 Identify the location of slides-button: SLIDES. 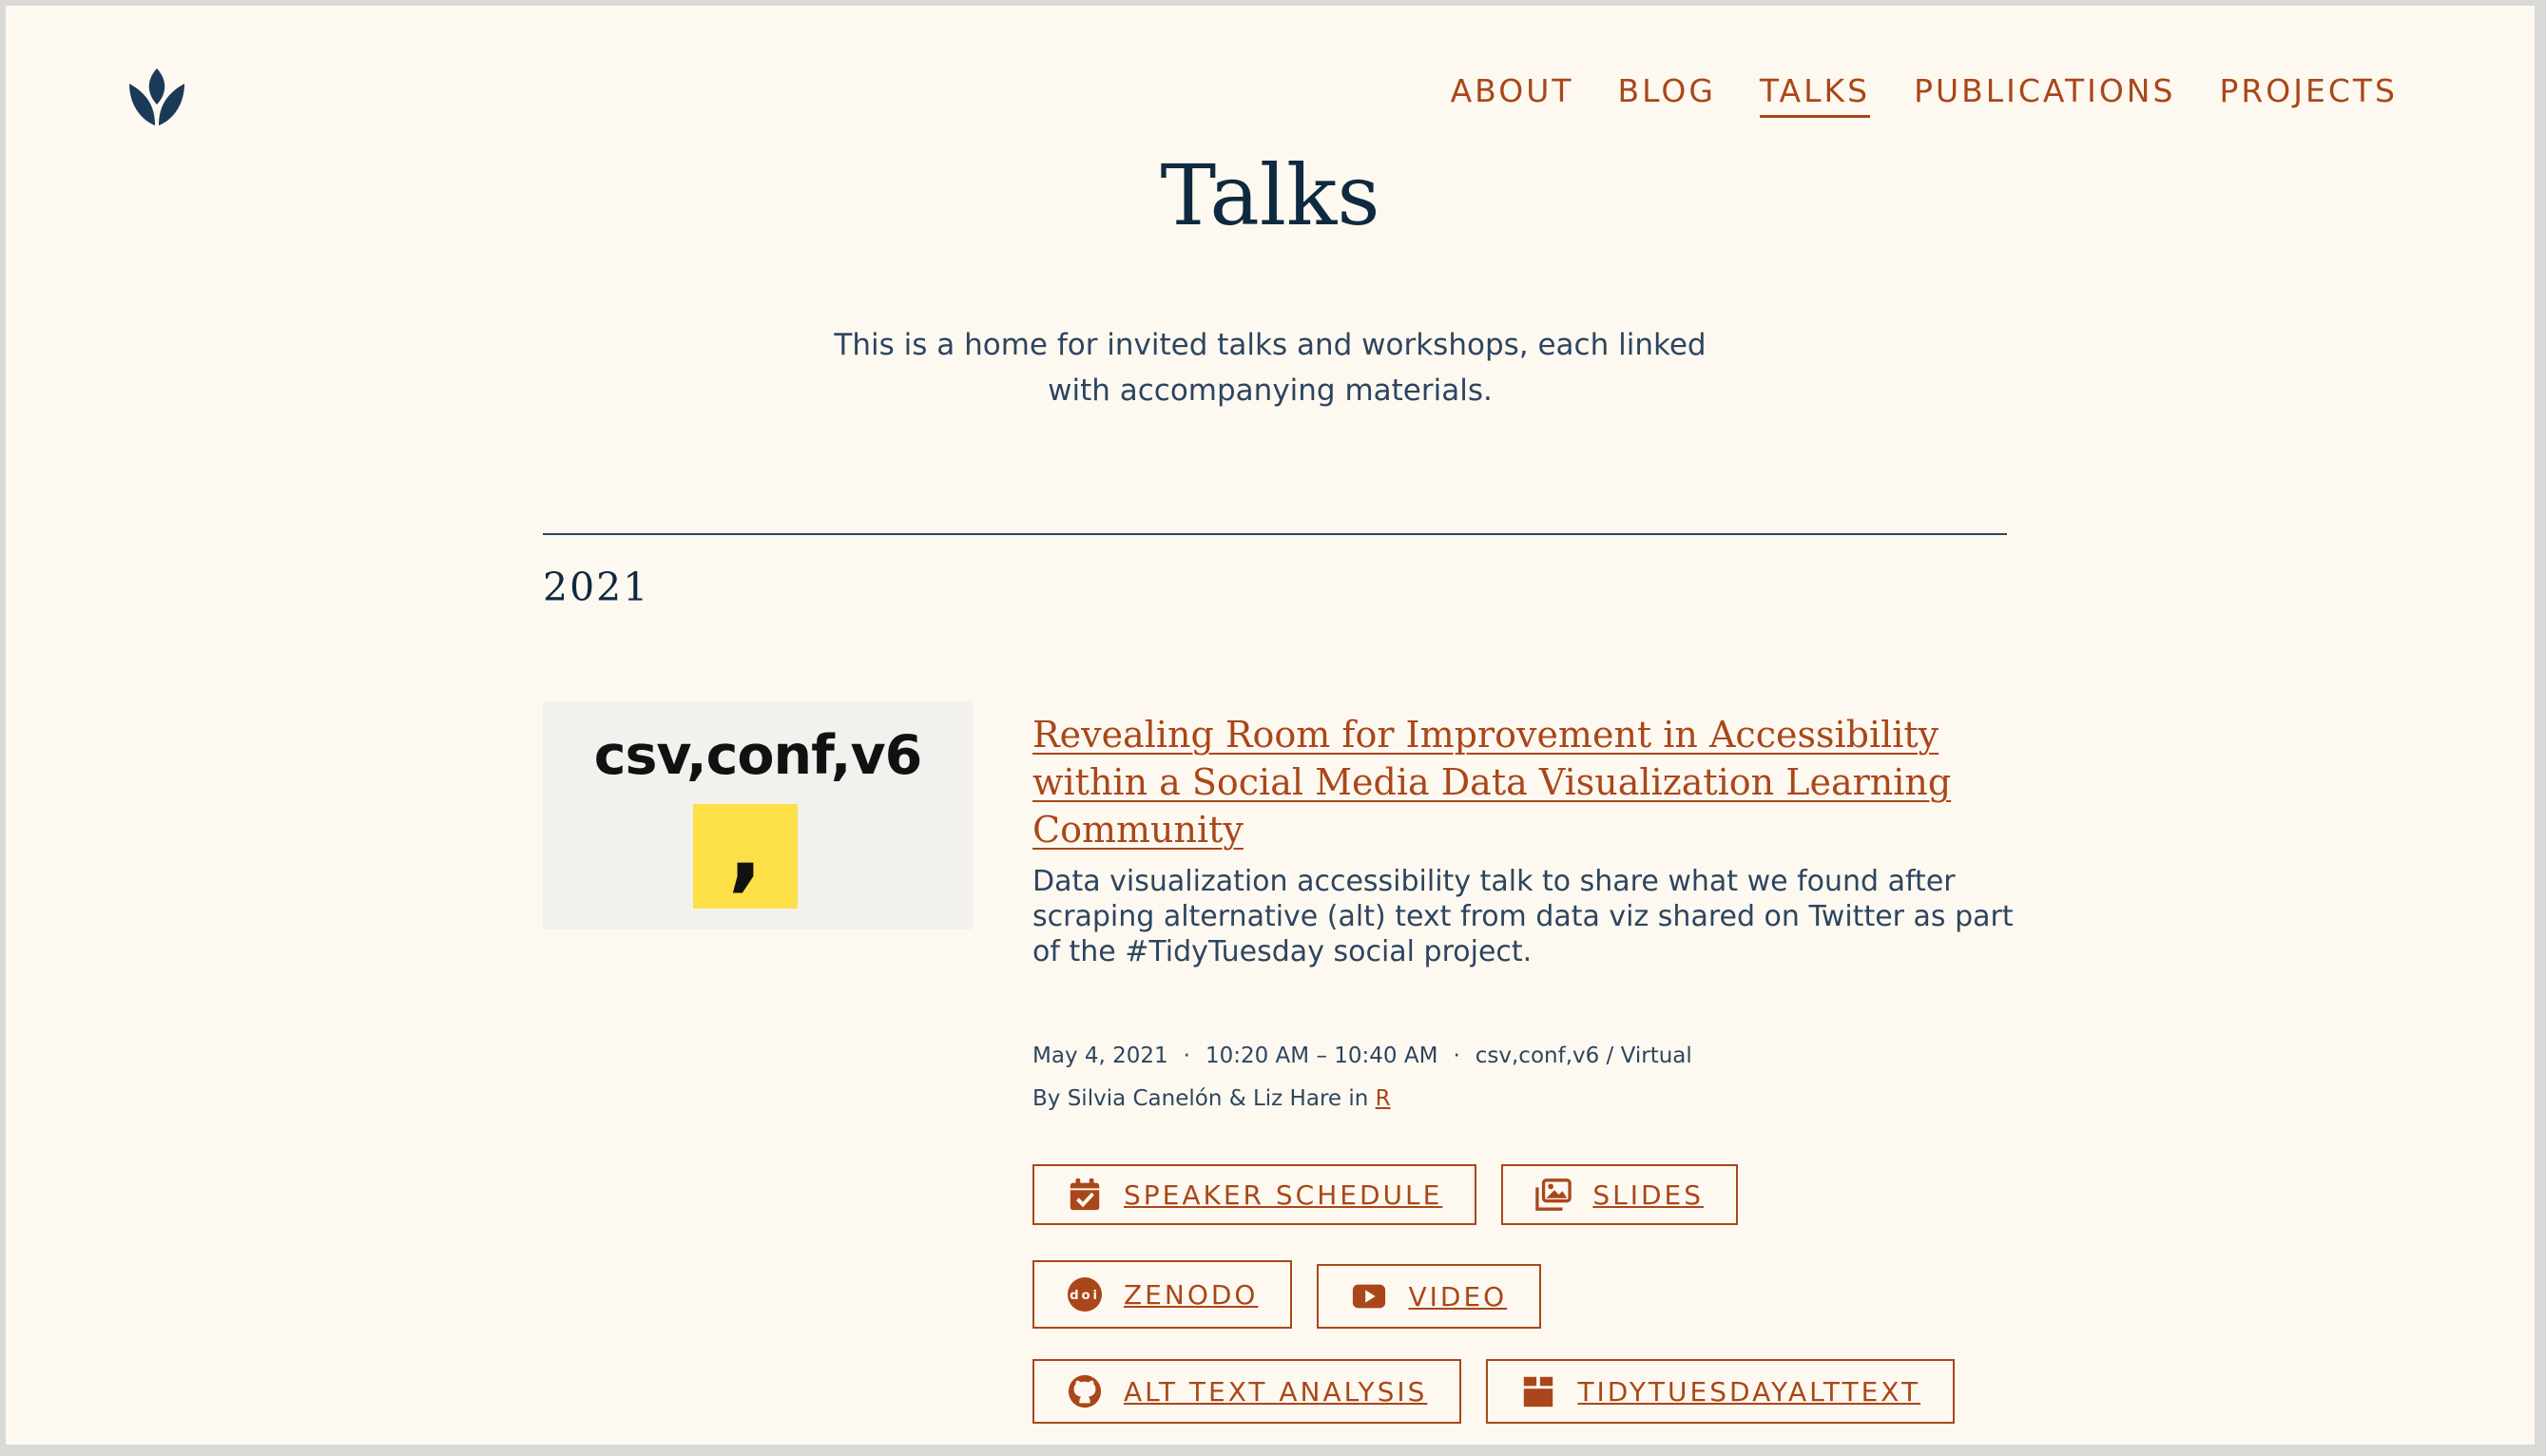
(1619, 1194).